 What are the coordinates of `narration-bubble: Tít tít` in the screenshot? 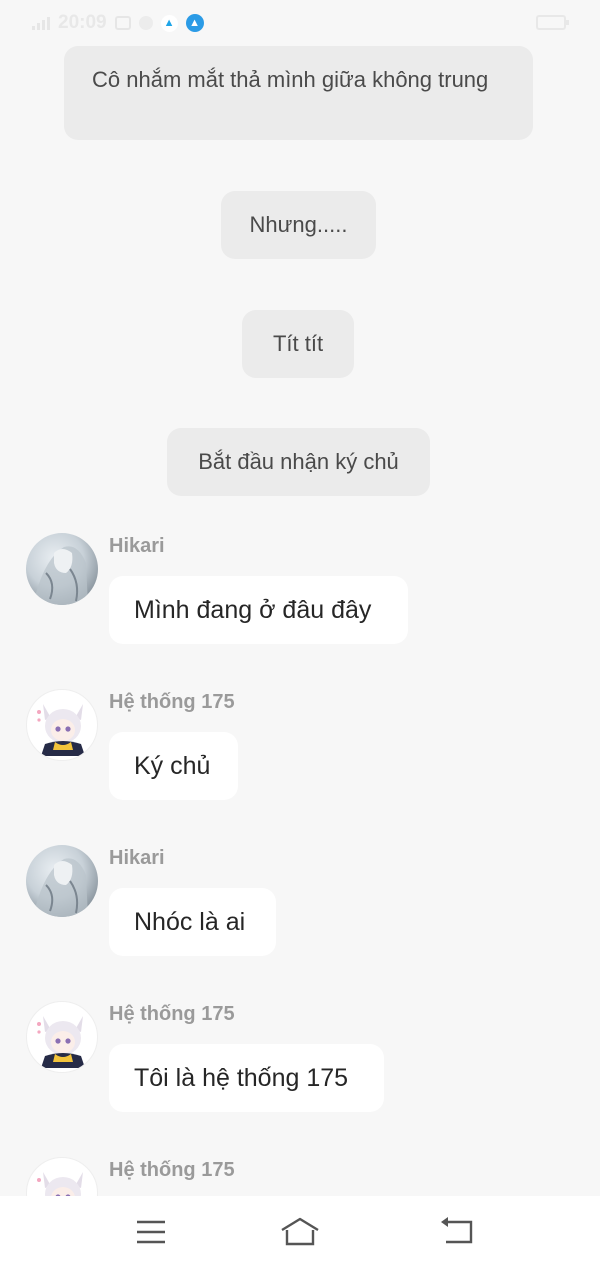 It's located at (298, 344).